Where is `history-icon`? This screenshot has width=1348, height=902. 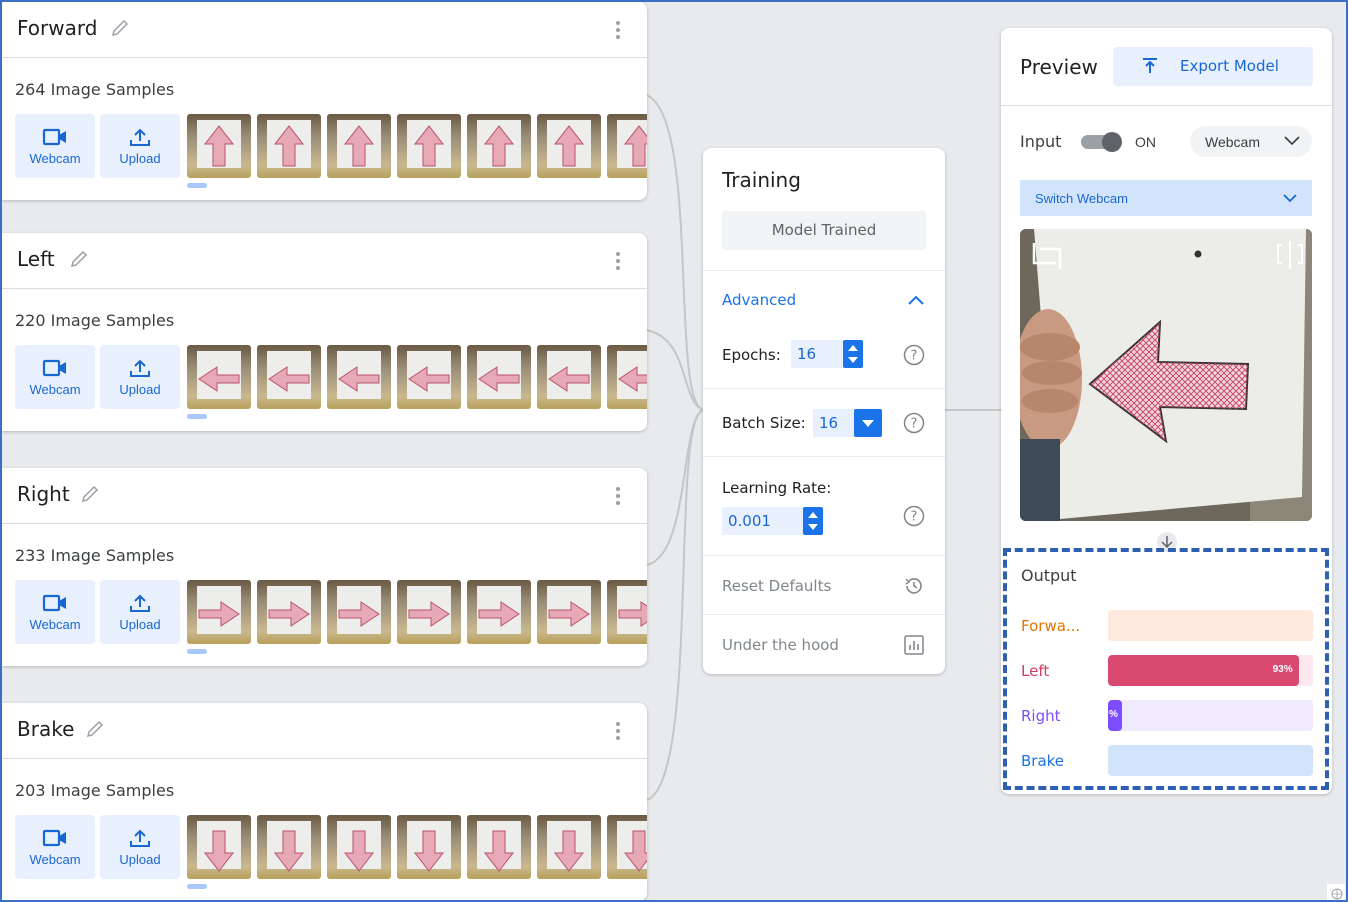
history-icon is located at coordinates (914, 586).